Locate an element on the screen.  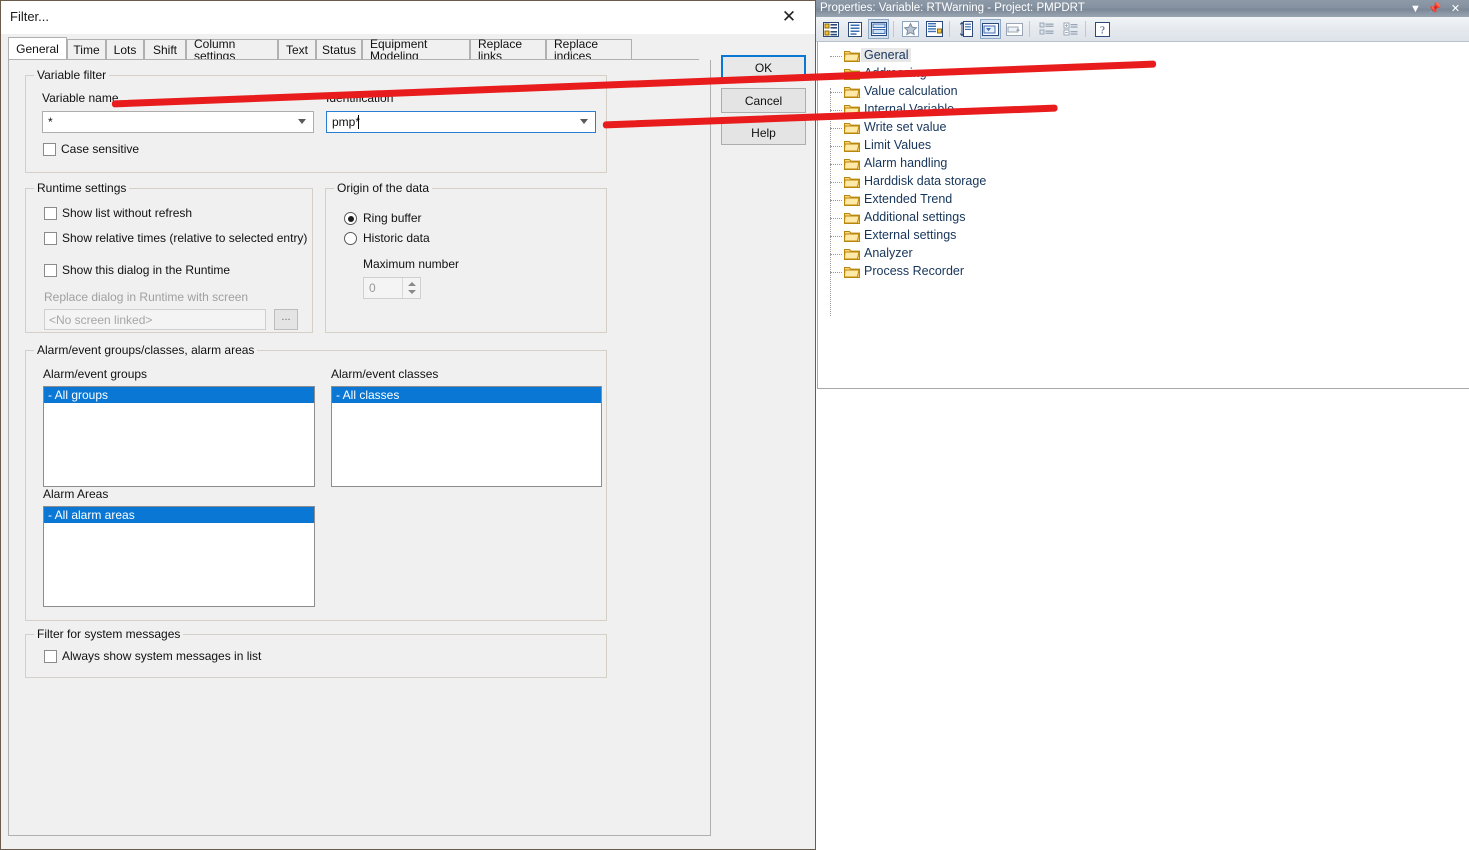
case-sensitive-checkbox is located at coordinates (49, 149).